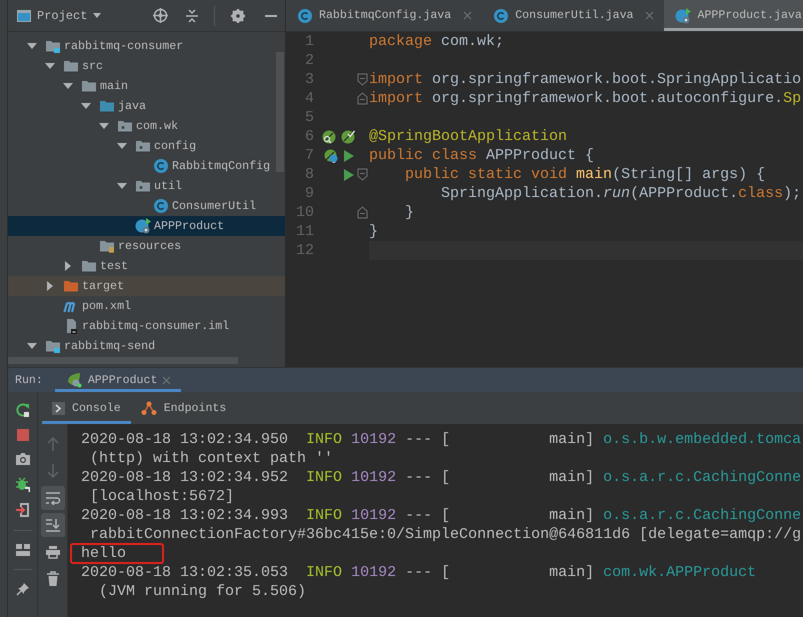  I want to click on line-number: 3, so click(309, 79).